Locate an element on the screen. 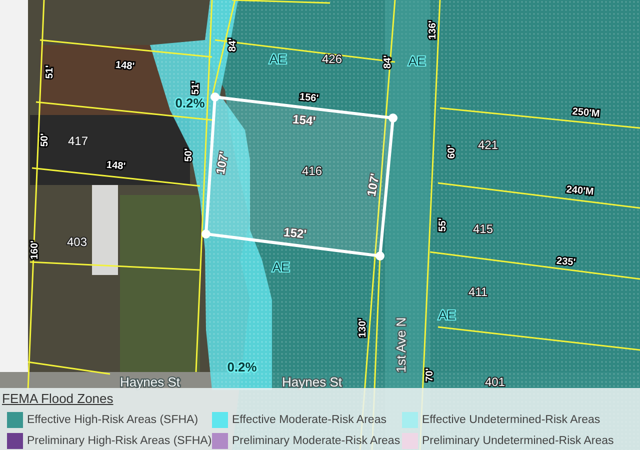 The image size is (640, 450). lot-number: 411 is located at coordinates (478, 292).